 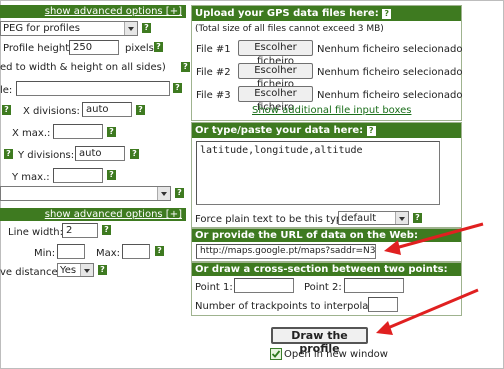 What do you see at coordinates (434, 238) in the screenshot?
I see `arrow-to-url-input` at bounding box center [434, 238].